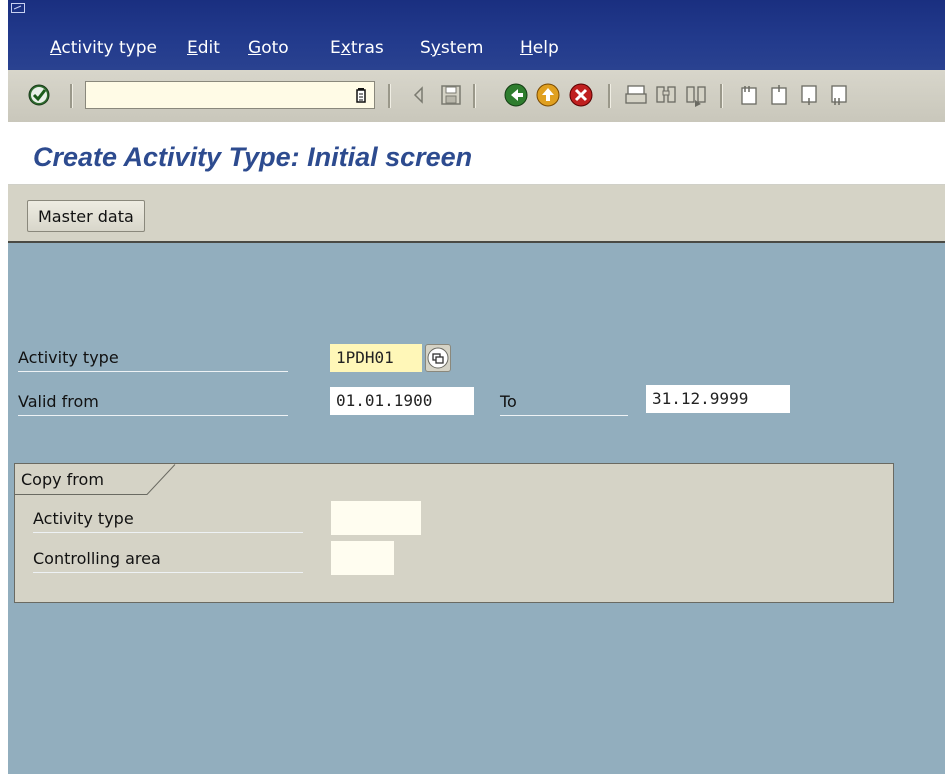 This screenshot has height=774, width=945. Describe the element at coordinates (95, 479) in the screenshot. I see `tab-outline` at that location.